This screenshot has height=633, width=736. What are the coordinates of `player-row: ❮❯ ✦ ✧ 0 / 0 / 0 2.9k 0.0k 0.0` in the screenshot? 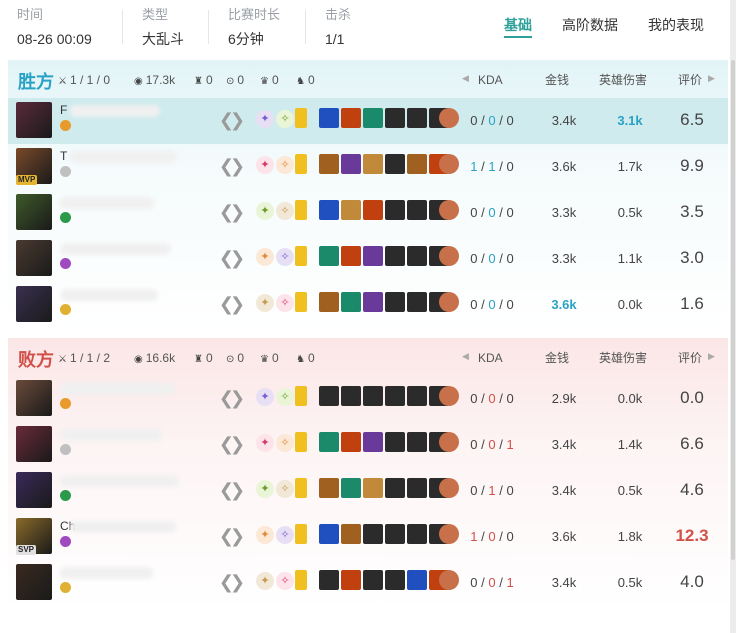 It's located at (368, 399).